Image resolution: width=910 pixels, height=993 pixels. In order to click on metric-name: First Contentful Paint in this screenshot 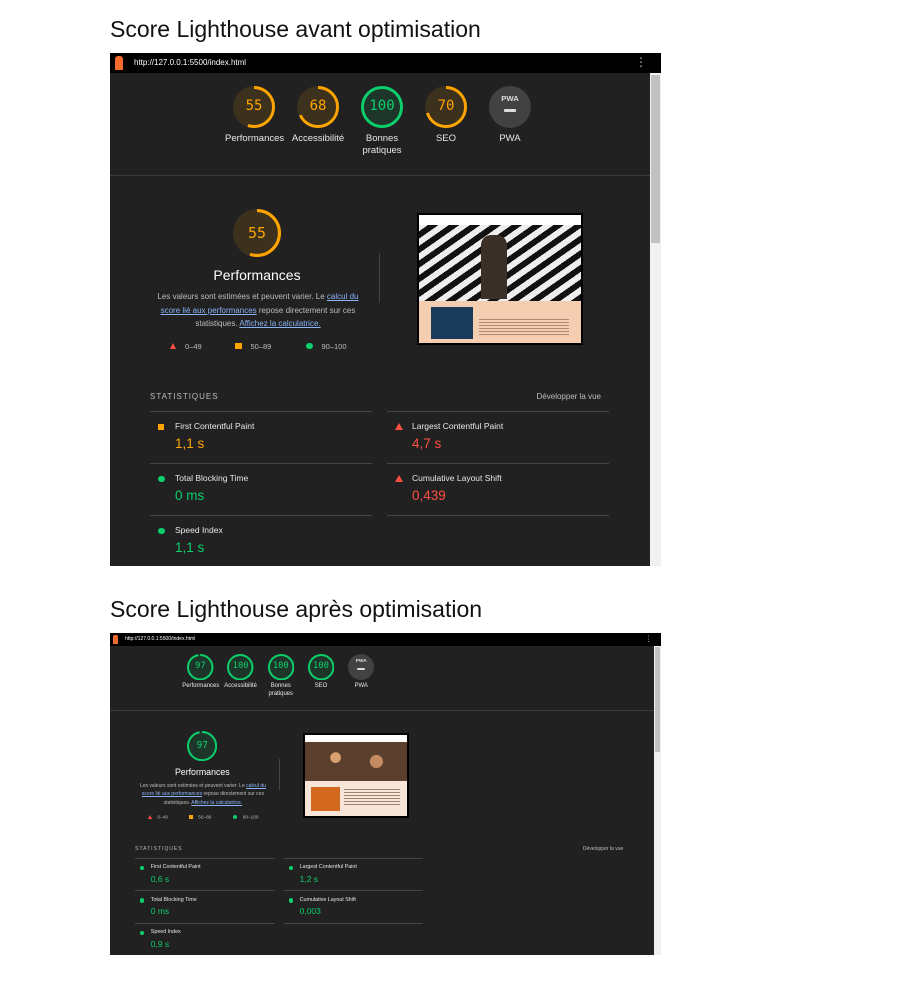, I will do `click(175, 867)`.